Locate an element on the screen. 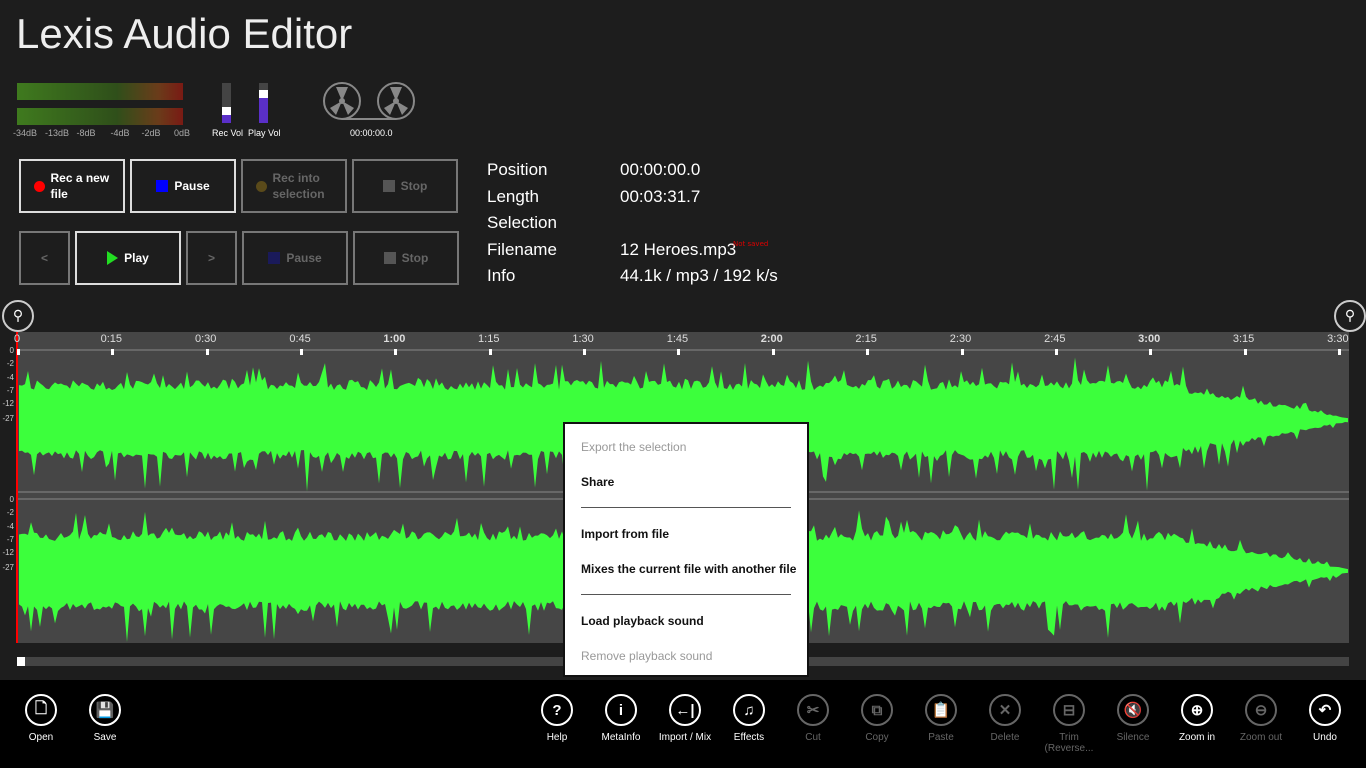  length-label: Length is located at coordinates (513, 196).